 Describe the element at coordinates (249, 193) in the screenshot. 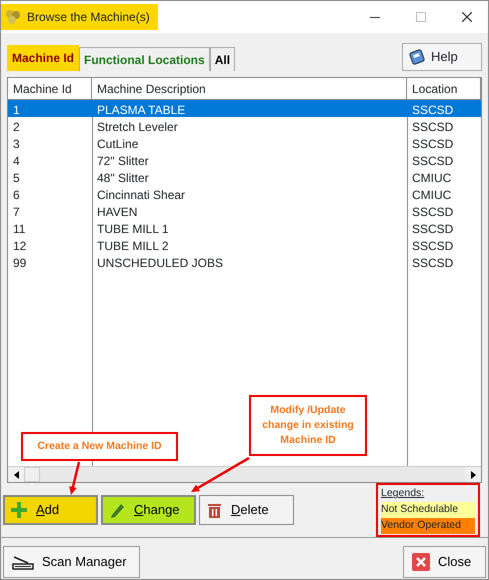

I see `table-cell: Cincinnati Shear` at that location.